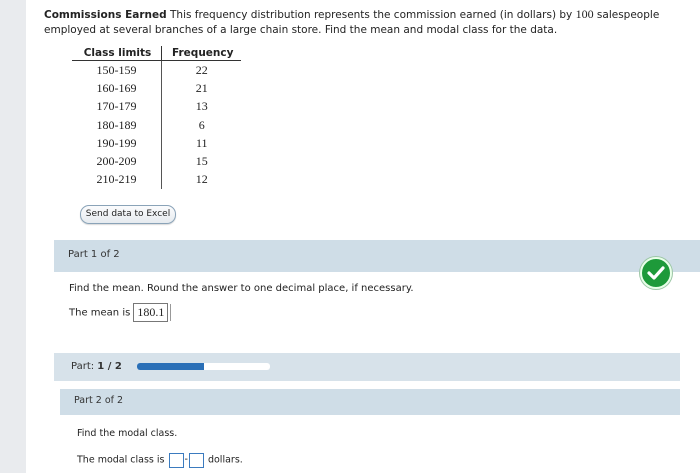 This screenshot has height=473, width=700. What do you see at coordinates (201, 179) in the screenshot?
I see `frequency-cell: 12` at bounding box center [201, 179].